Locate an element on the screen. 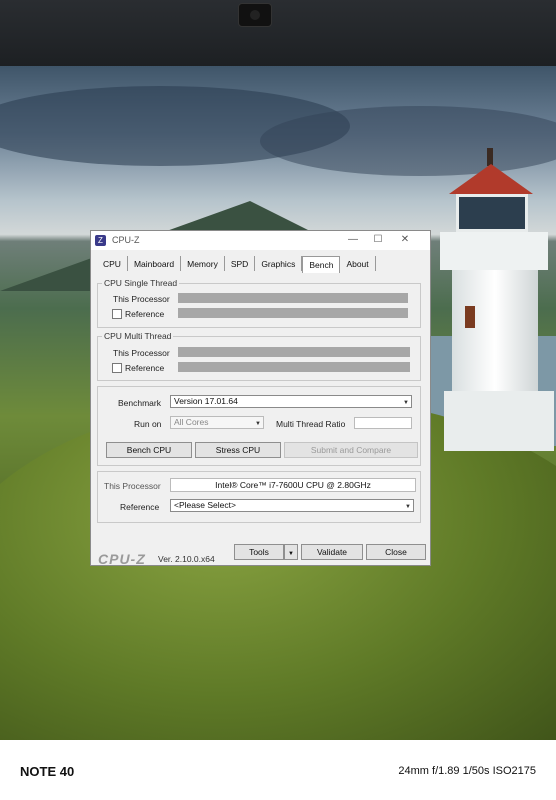  tab-spd: SPD is located at coordinates (240, 263).